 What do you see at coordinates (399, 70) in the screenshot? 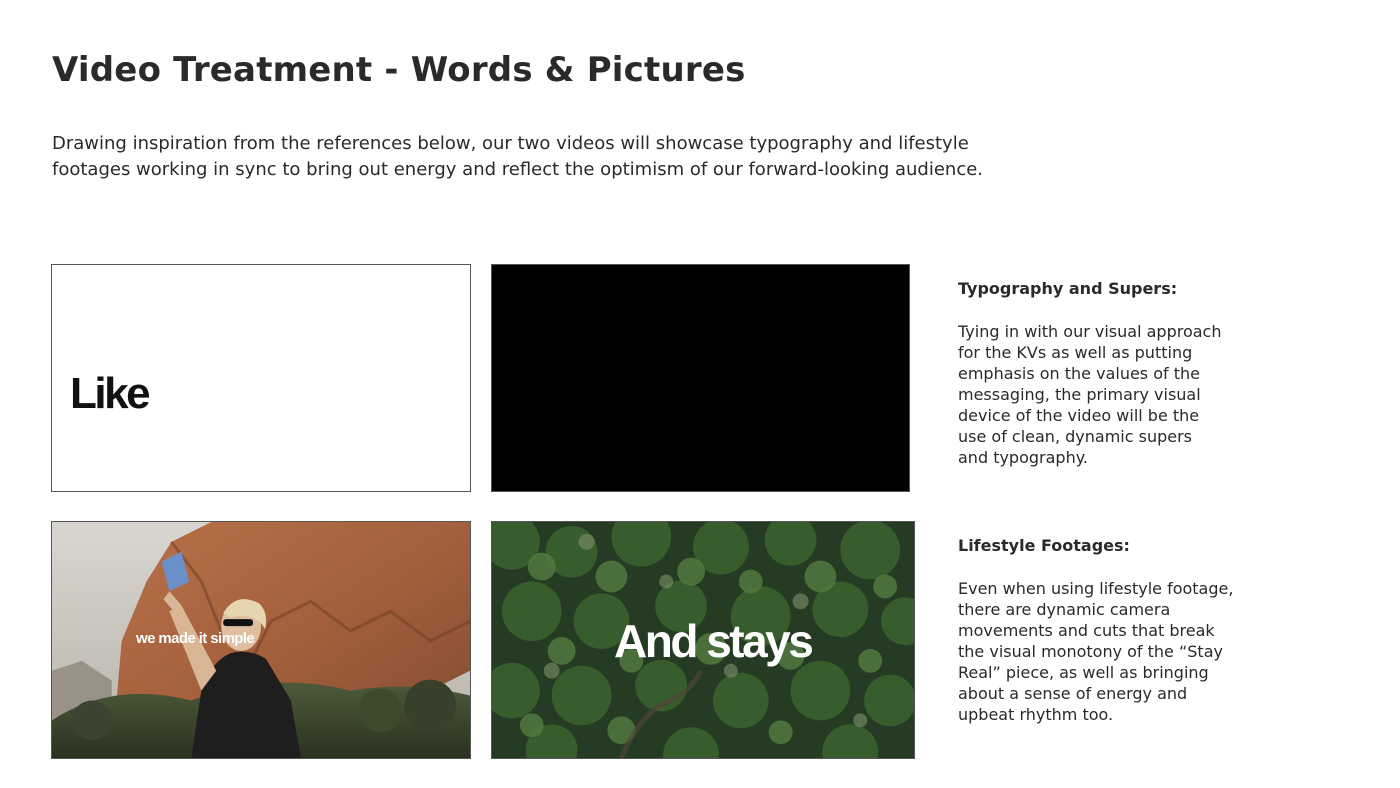
I see `page-title: Video Treatment - Words & Pictures` at bounding box center [399, 70].